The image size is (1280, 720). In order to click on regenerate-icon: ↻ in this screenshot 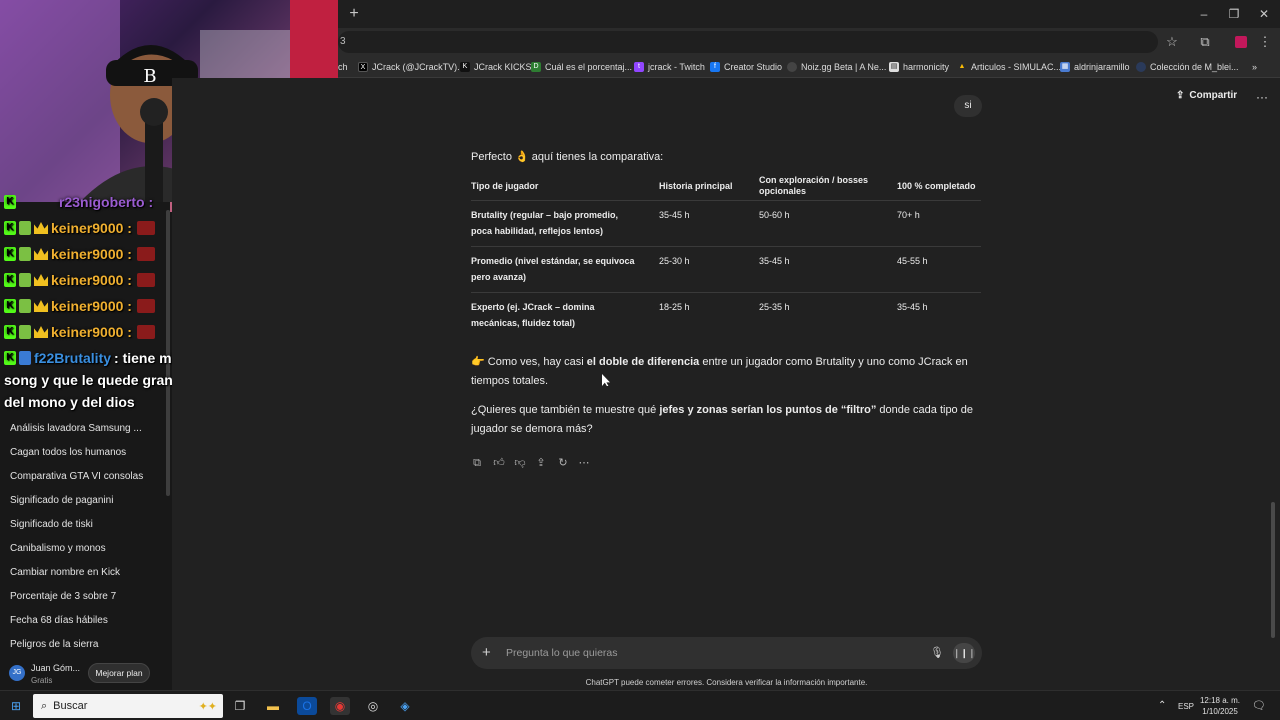, I will do `click(563, 463)`.